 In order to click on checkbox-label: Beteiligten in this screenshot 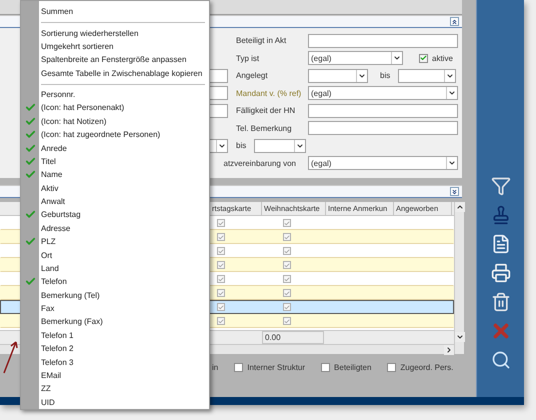, I will do `click(353, 367)`.